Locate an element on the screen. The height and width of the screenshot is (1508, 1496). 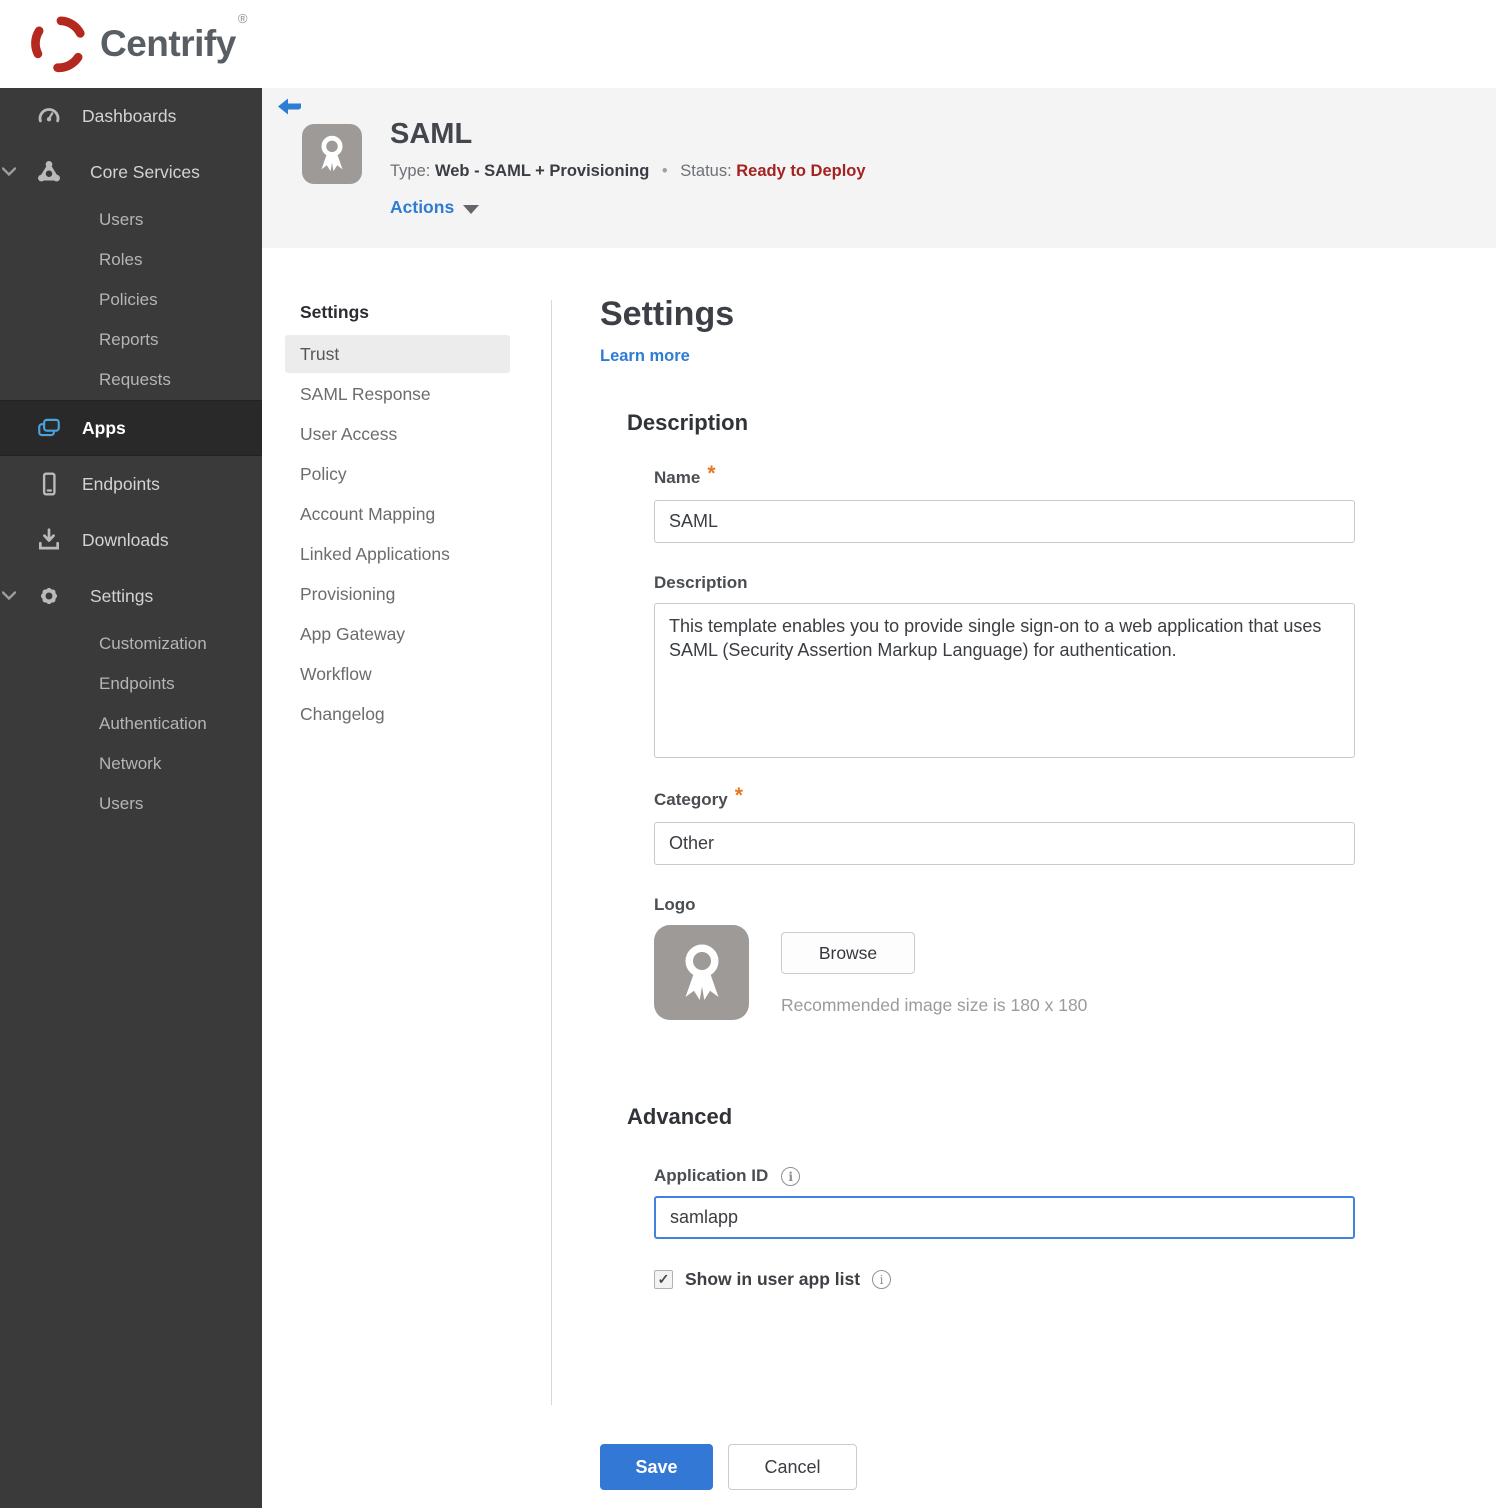
sidebar-subitem-reports: Reports is located at coordinates (131, 340).